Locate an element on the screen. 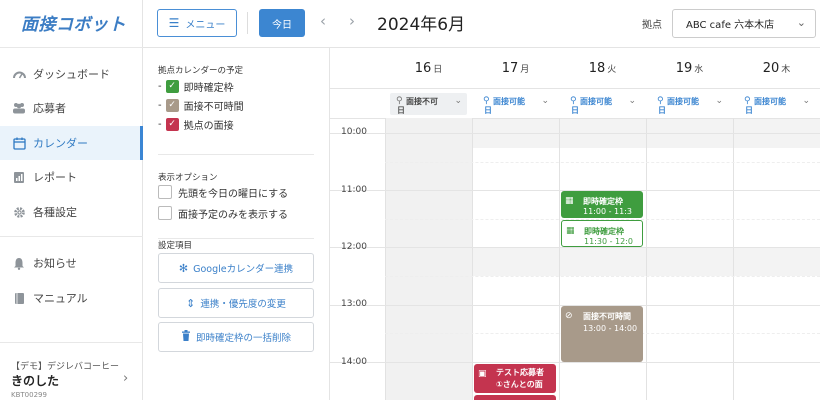 The width and height of the screenshot is (820, 400). button-label: Googleカレンダー連携 is located at coordinates (243, 269).